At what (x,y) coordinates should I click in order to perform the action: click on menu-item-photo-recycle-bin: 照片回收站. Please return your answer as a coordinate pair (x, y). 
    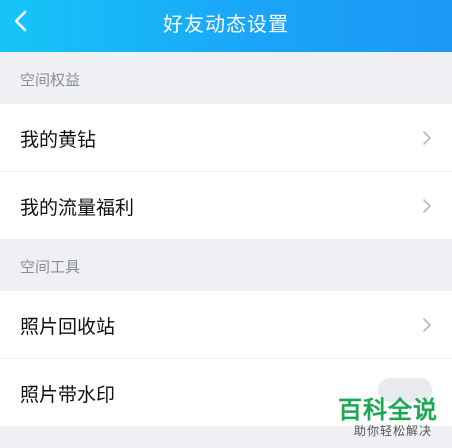
    Looking at the image, I should click on (226, 324).